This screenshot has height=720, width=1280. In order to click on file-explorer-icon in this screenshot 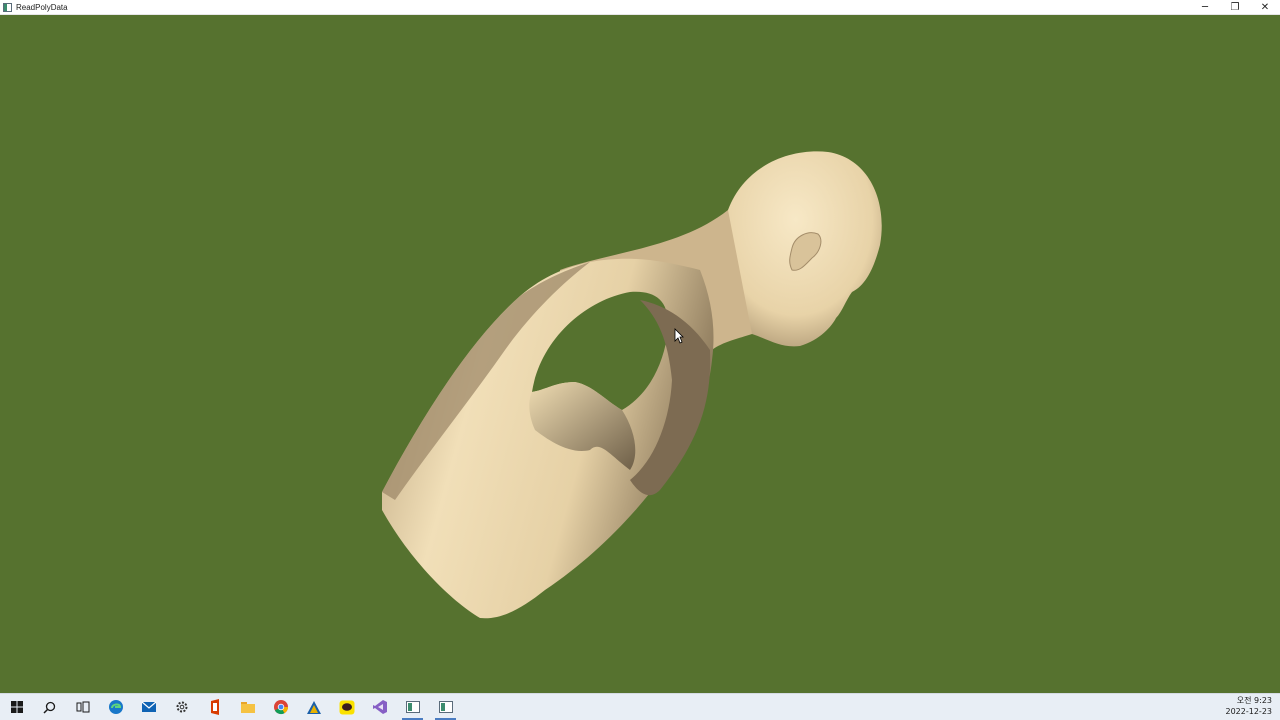, I will do `click(247, 707)`.